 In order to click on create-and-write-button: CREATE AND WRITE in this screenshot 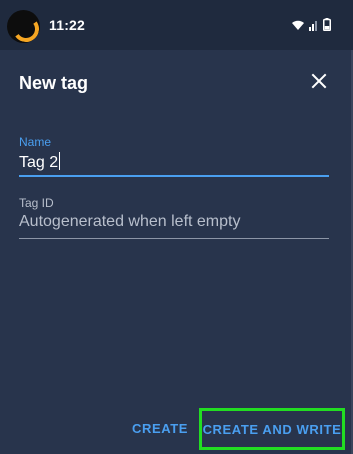, I will do `click(272, 429)`.